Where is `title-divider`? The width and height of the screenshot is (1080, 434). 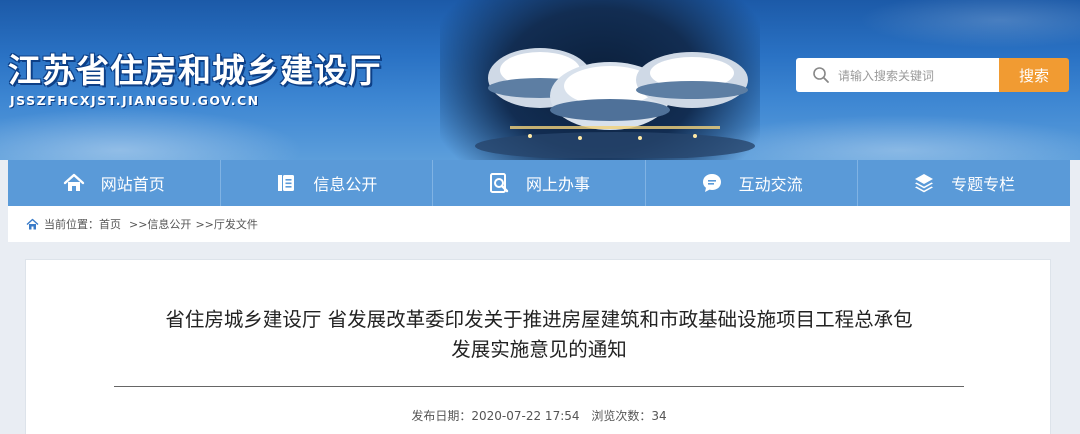
title-divider is located at coordinates (539, 386).